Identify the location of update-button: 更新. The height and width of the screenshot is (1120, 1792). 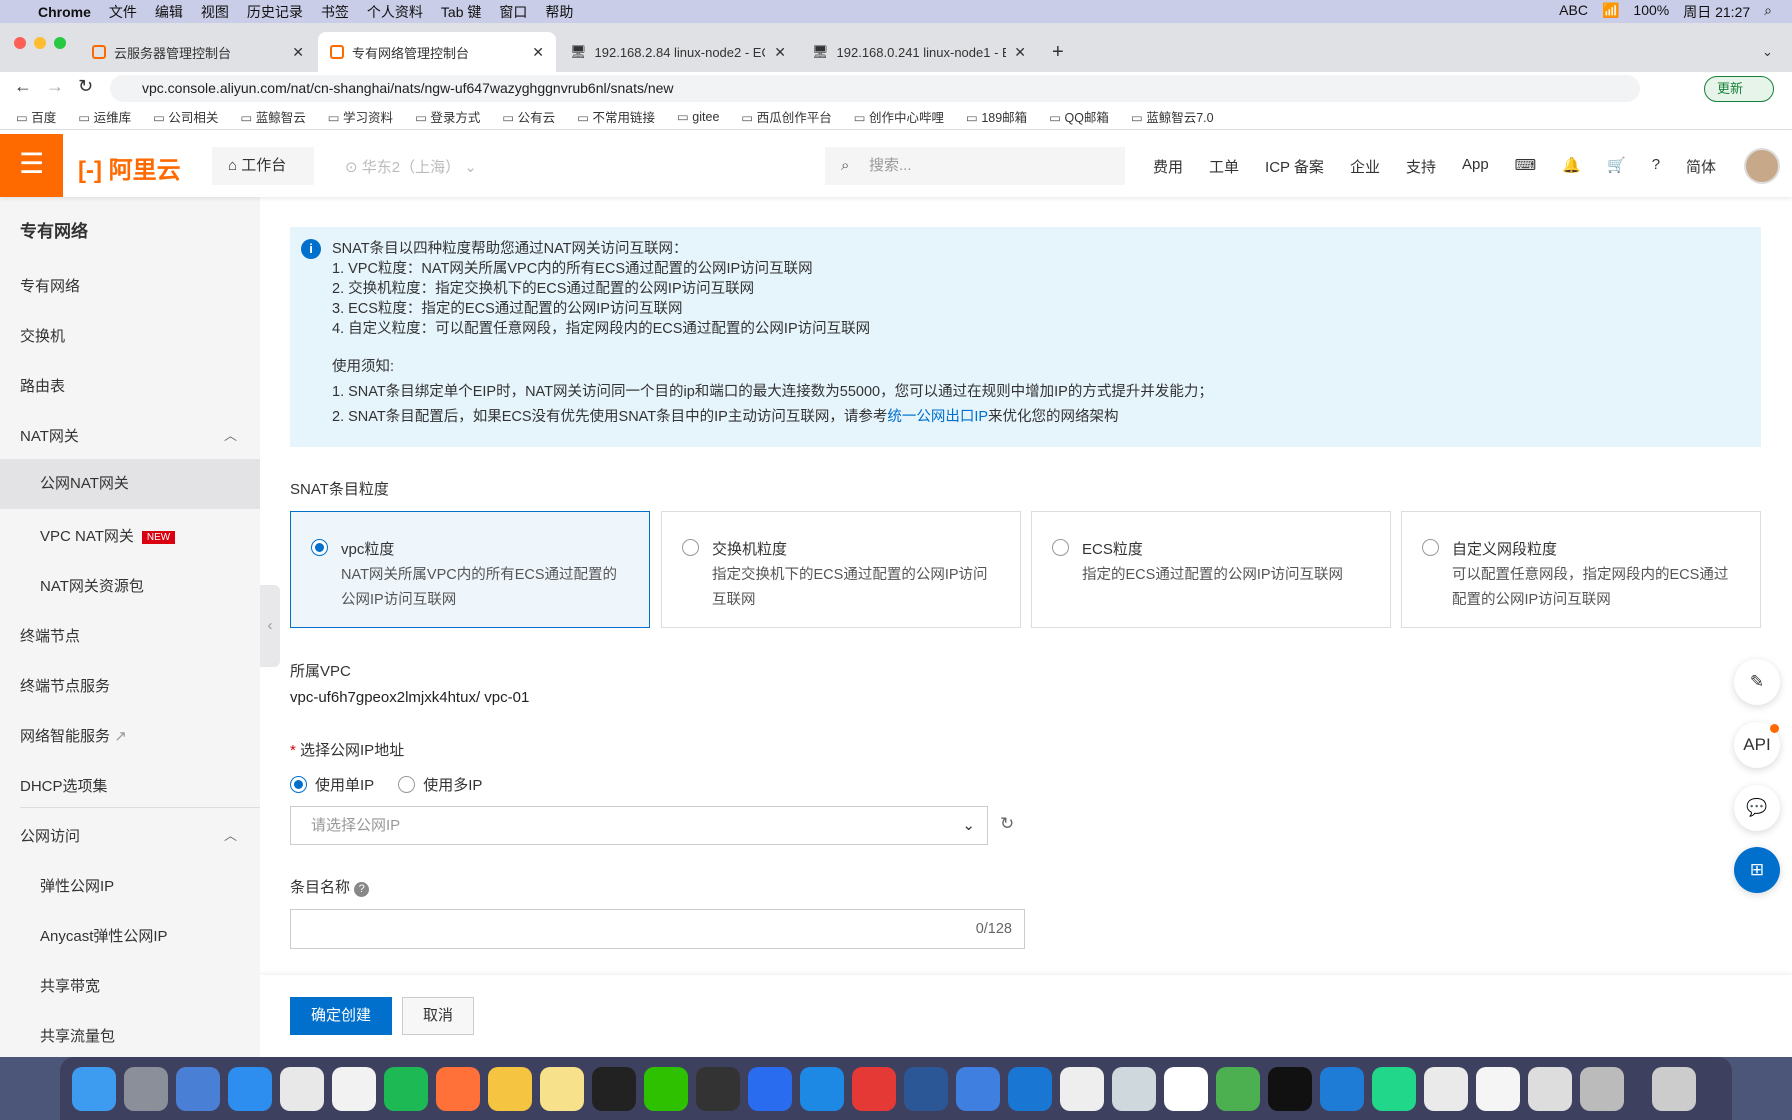
(1739, 89).